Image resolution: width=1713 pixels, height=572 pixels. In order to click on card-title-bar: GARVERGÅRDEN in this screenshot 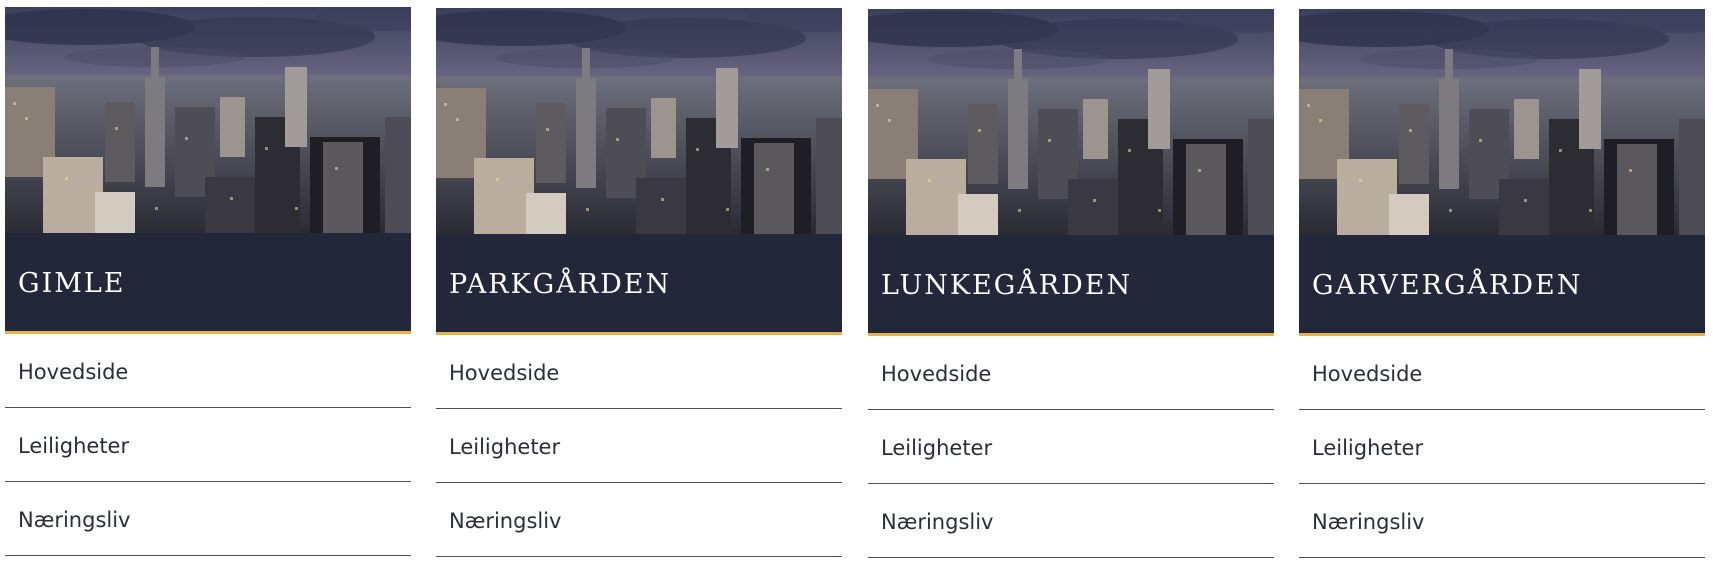, I will do `click(1502, 285)`.